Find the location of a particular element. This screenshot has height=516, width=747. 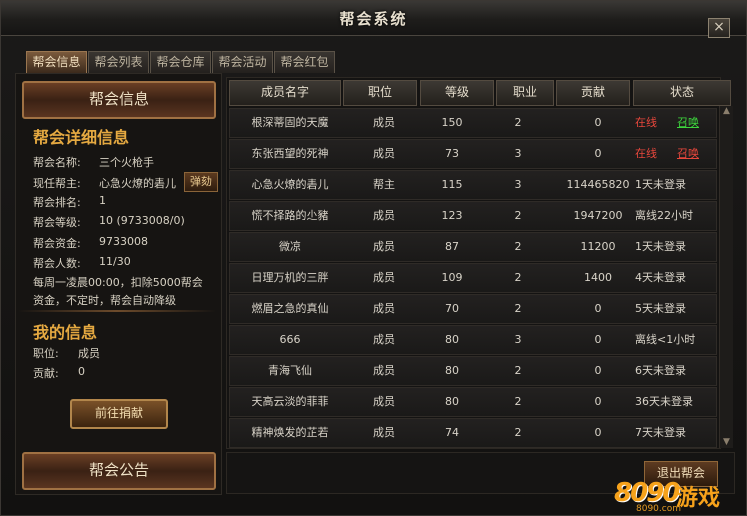

contrib-value: 0 is located at coordinates (81, 371).